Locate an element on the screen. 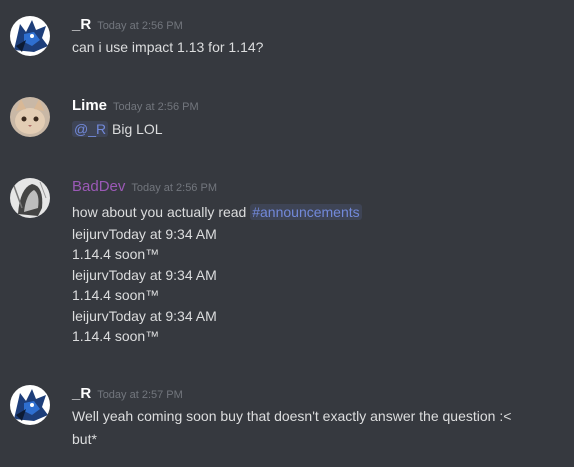 This screenshot has height=467, width=574. username: BadDev is located at coordinates (98, 186).